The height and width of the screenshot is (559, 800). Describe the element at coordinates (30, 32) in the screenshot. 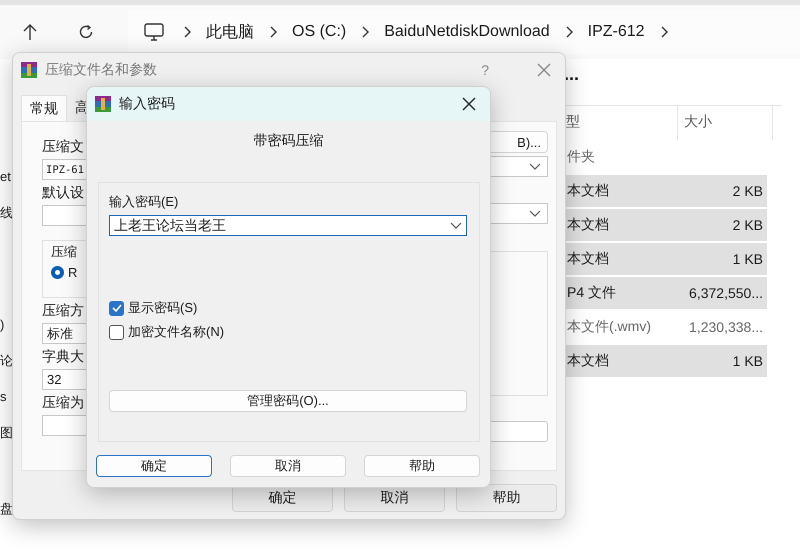

I see `up-arrow-icon` at that location.